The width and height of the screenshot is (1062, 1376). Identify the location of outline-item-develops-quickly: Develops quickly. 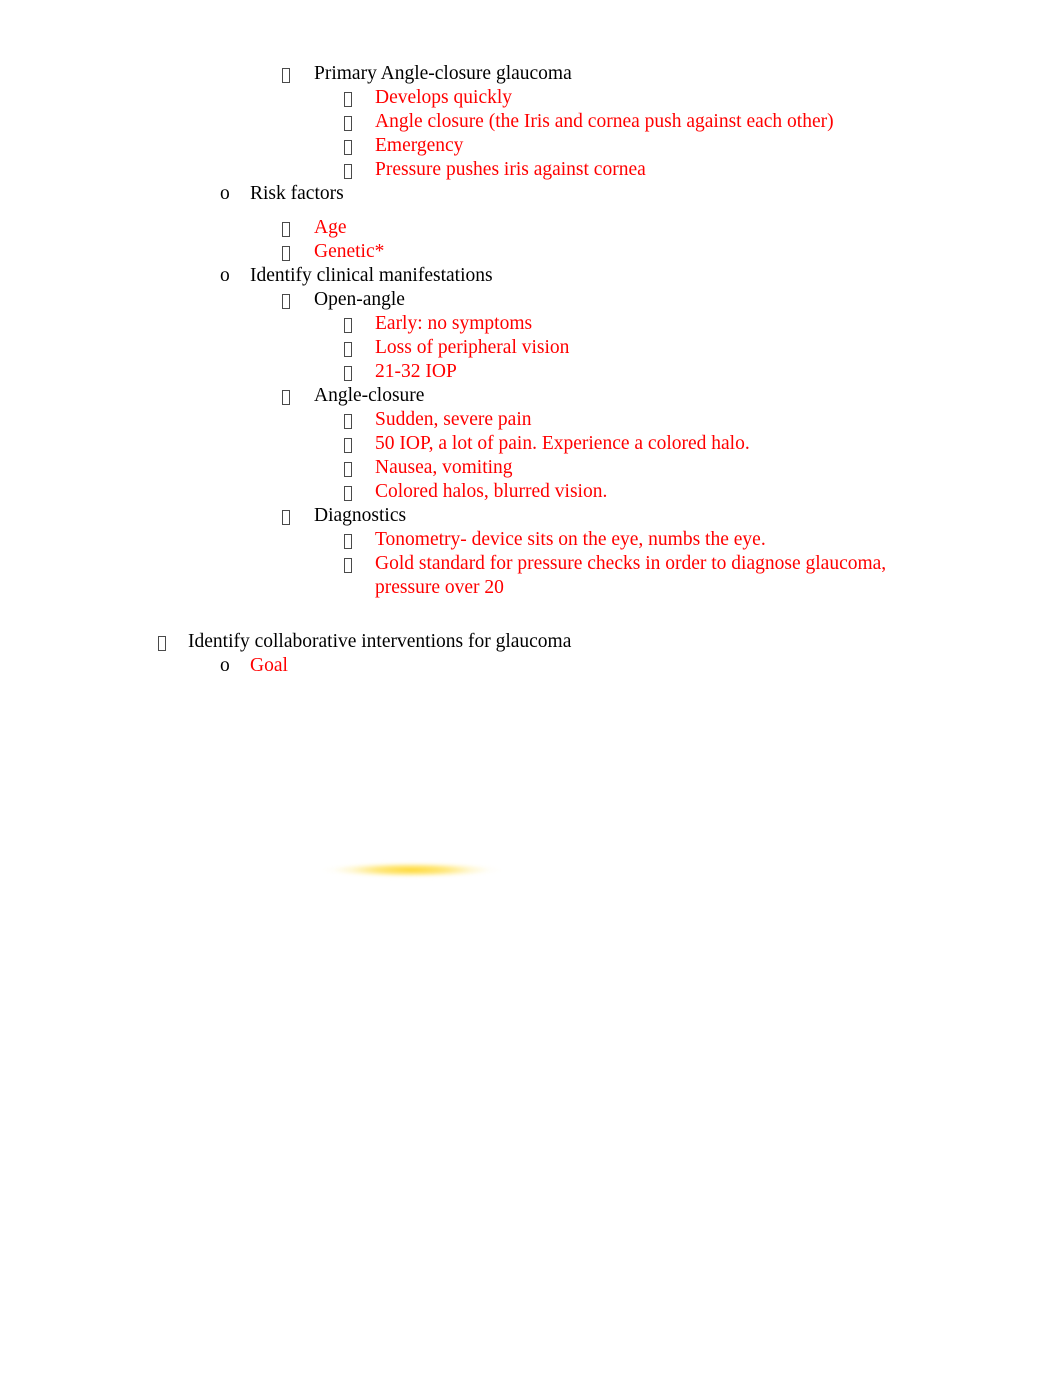
(703, 98).